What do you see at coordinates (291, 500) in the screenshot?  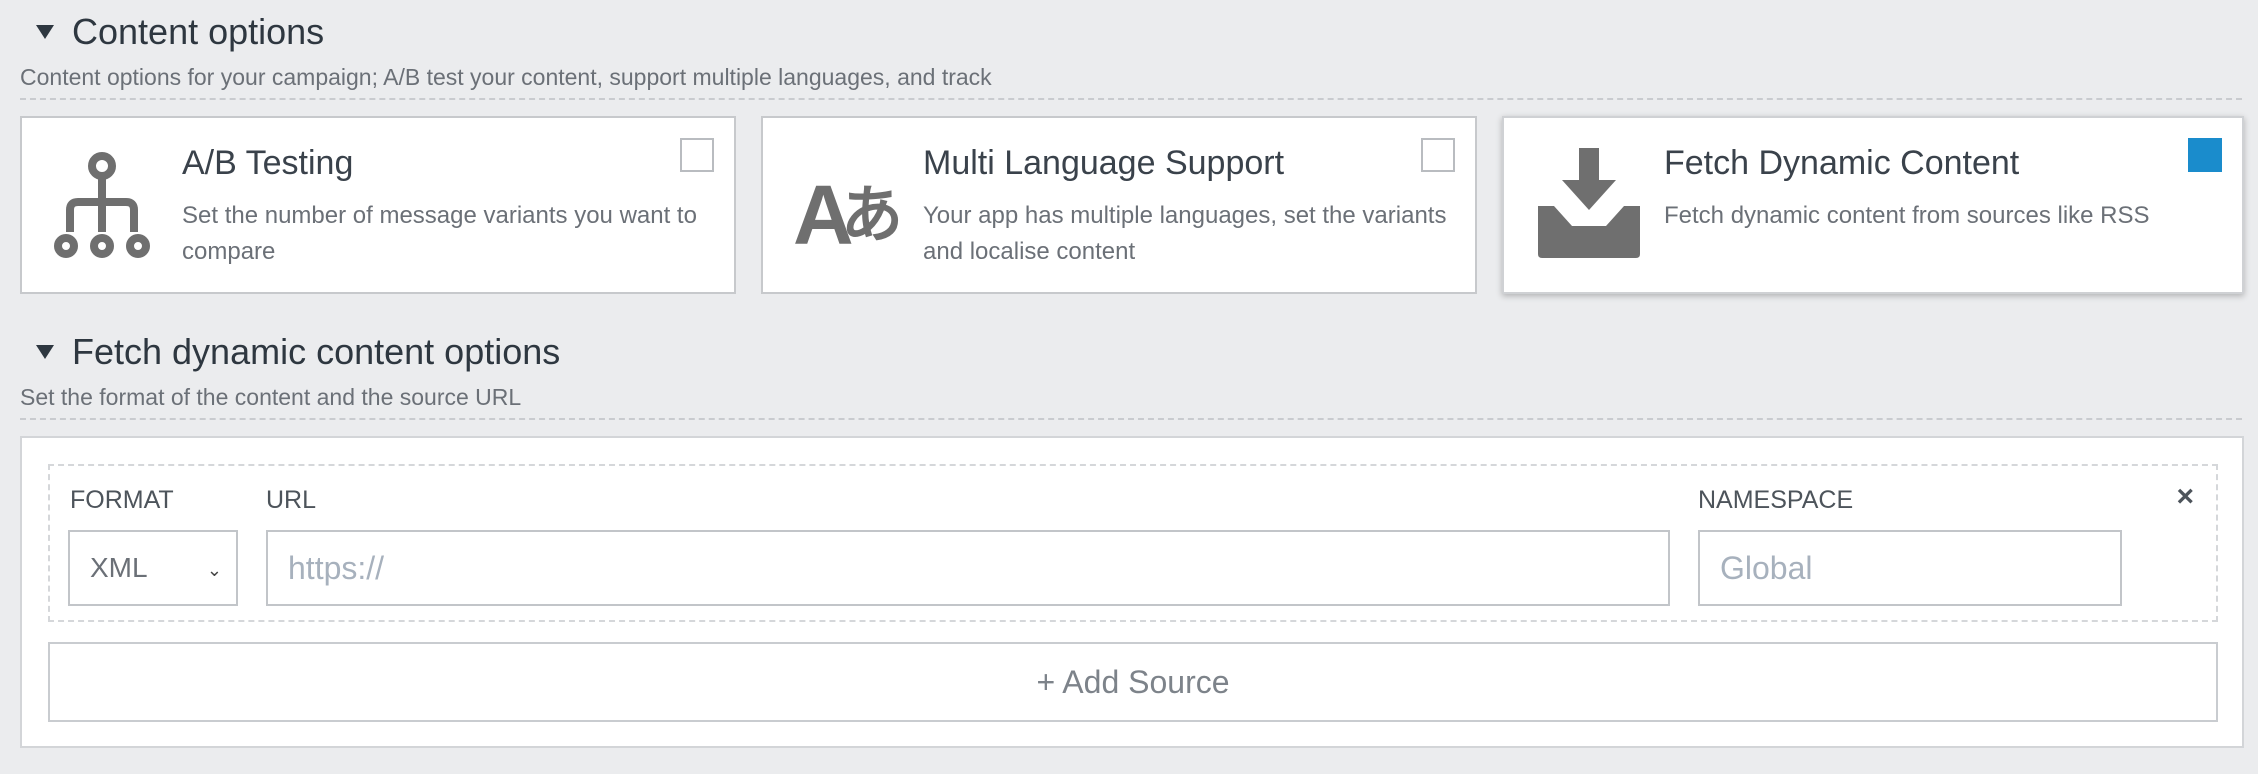 I see `url-label: URL` at bounding box center [291, 500].